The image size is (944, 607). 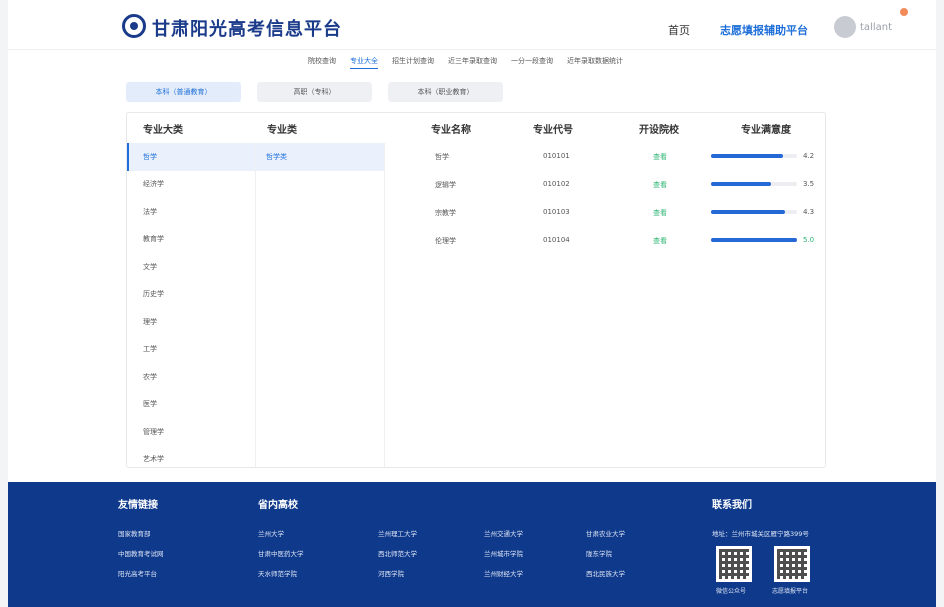 I want to click on footer-address: 地址：兰州市城关区雁宁路399号, so click(x=760, y=534).